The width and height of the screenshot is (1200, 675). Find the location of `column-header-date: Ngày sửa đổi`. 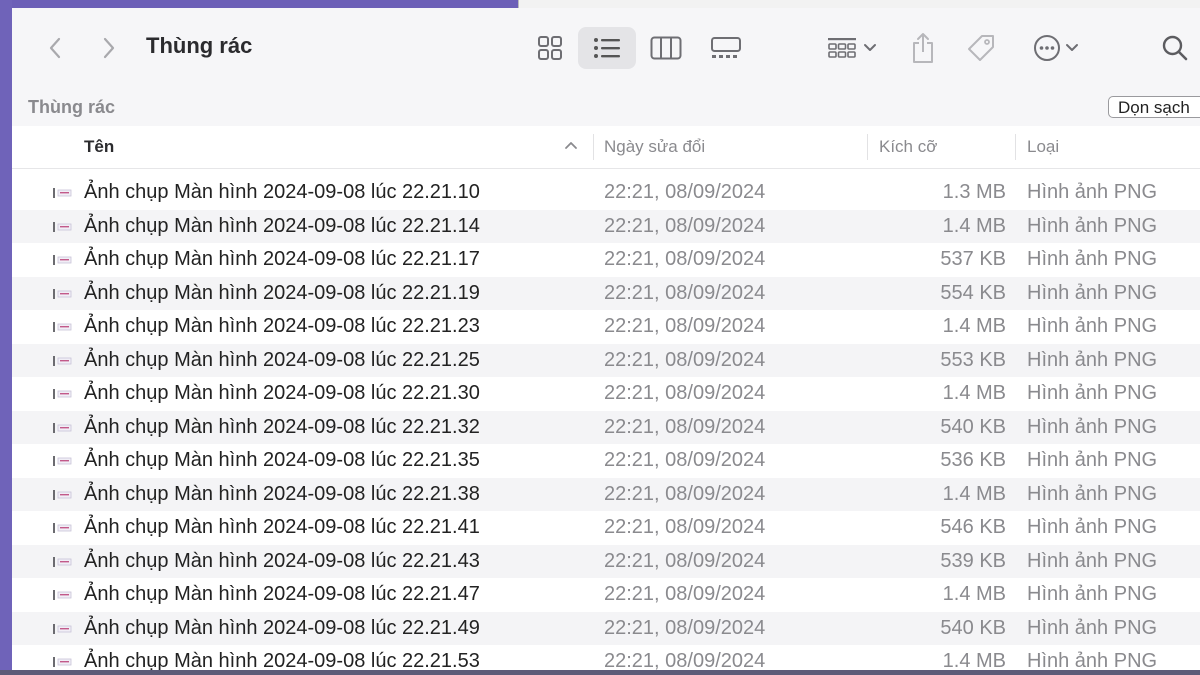

column-header-date: Ngày sửa đổi is located at coordinates (654, 147).